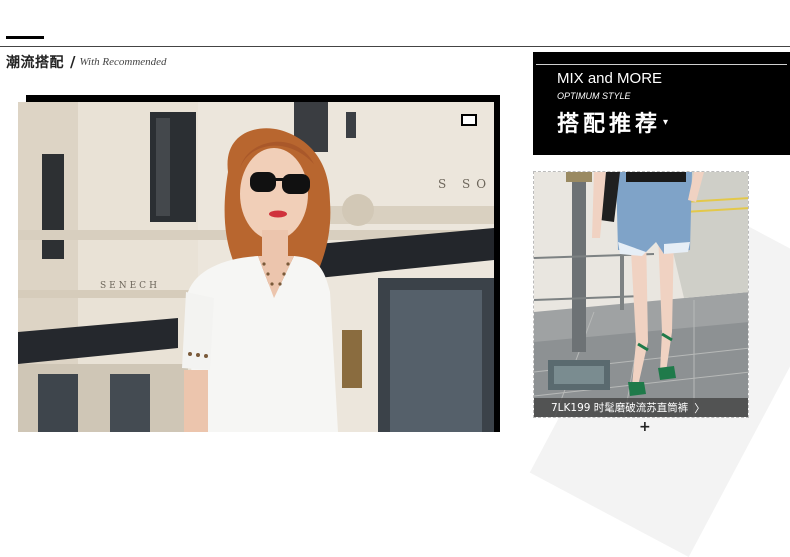  Describe the element at coordinates (661, 103) in the screenshot. I see `promo-banner: MIX and MORE OPTIMUM STYLE 搭配推荐 ▾` at that location.